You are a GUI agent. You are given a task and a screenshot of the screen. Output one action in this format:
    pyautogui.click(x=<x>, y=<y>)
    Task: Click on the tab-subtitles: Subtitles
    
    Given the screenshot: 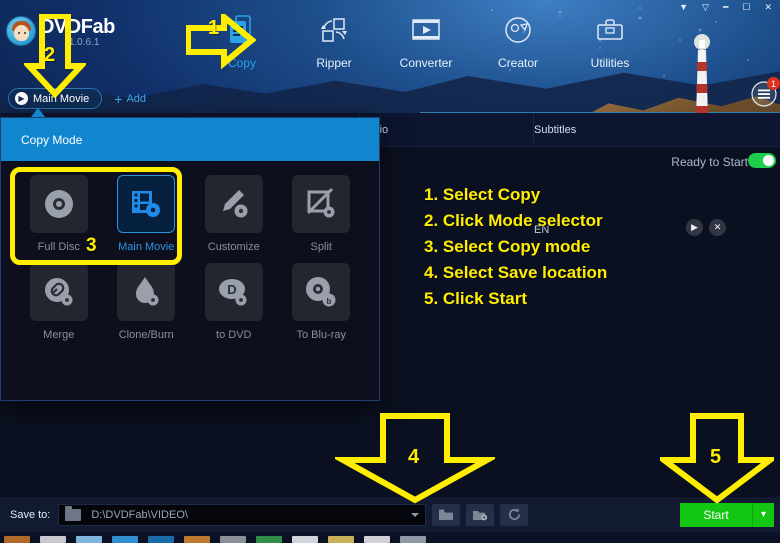 What is the action you would take?
    pyautogui.click(x=555, y=130)
    